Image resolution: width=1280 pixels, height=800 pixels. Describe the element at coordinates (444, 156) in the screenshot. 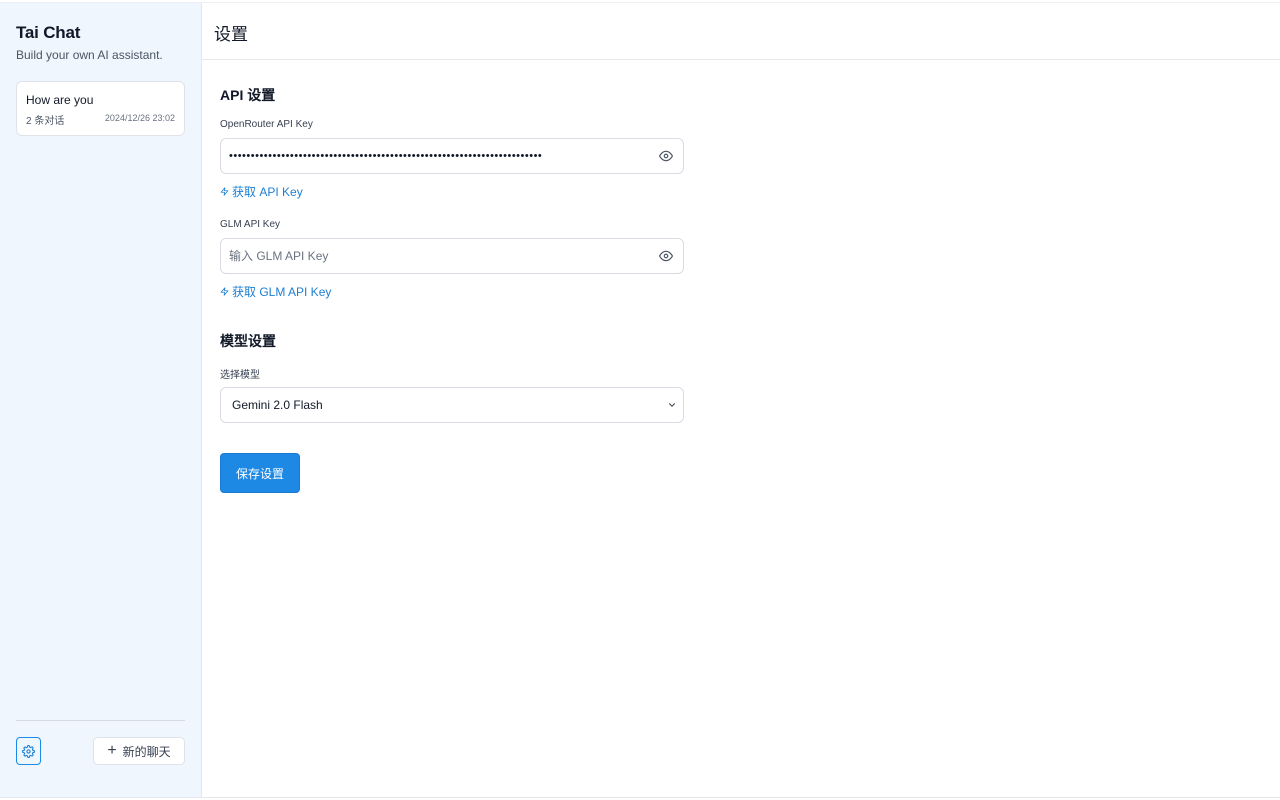

I see `openrouter-api-key-input` at that location.